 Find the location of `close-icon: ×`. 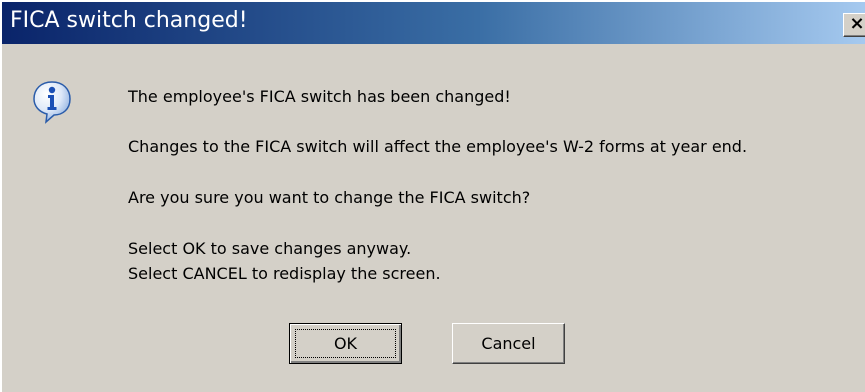

close-icon: × is located at coordinates (857, 23).